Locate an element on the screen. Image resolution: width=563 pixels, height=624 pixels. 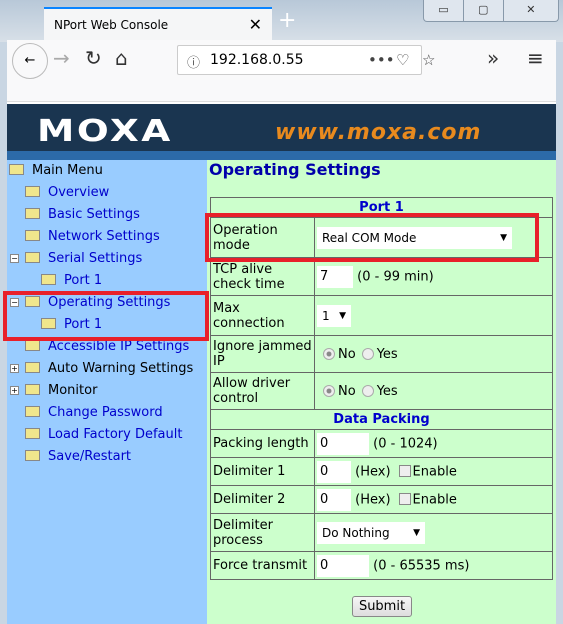
bookmark-star-icon: ☆ is located at coordinates (428, 60).